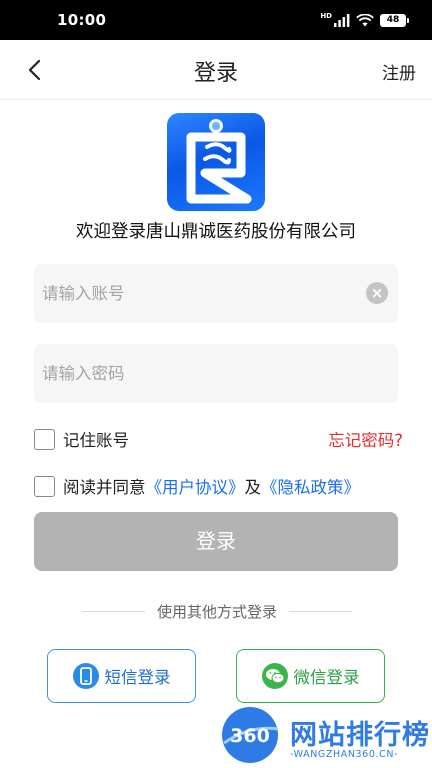  I want to click on divider-line-right, so click(321, 611).